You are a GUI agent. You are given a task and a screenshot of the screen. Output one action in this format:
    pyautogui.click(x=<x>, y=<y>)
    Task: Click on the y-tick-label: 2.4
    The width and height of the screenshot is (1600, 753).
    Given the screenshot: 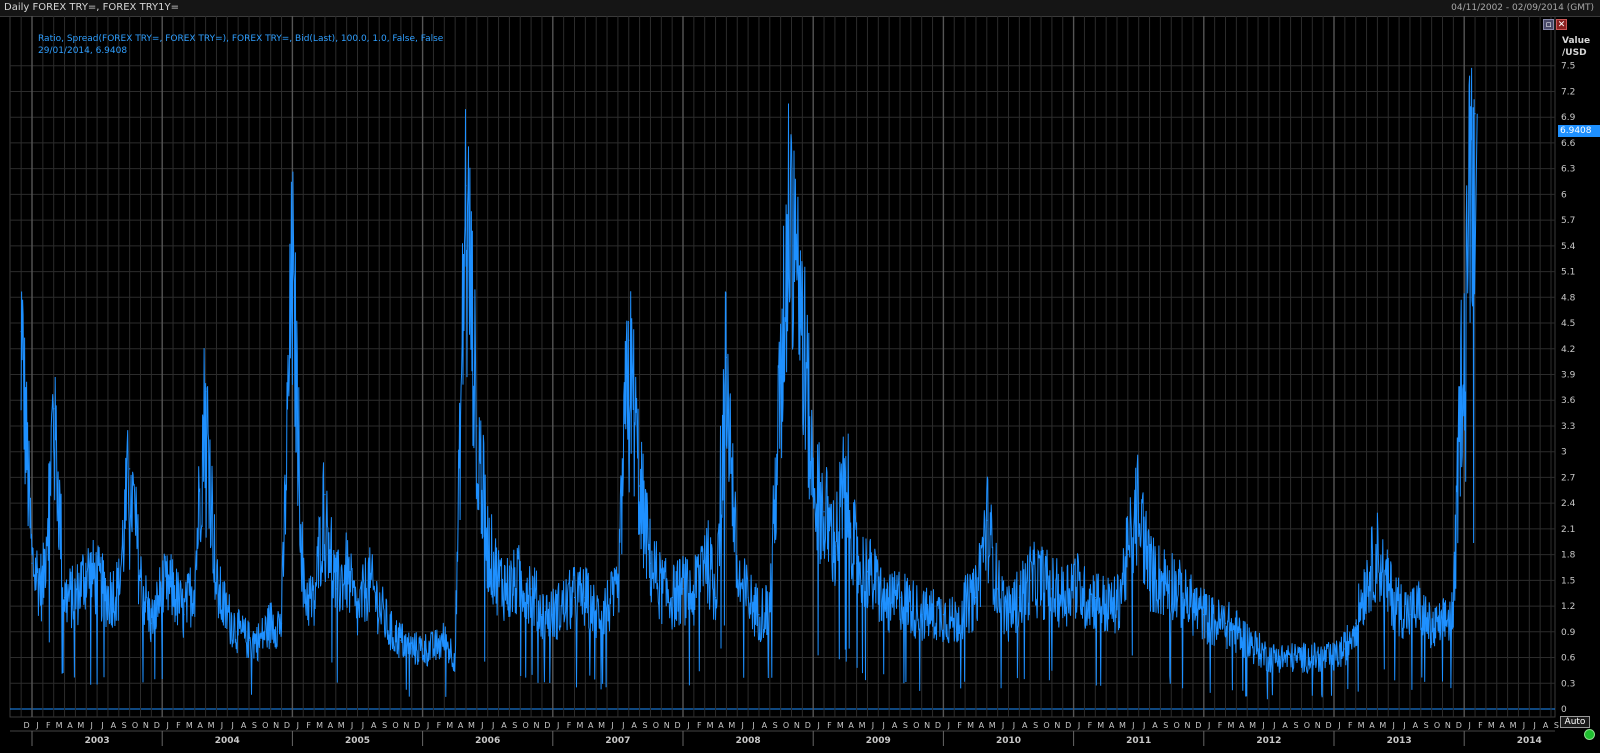 What is the action you would take?
    pyautogui.click(x=1568, y=504)
    